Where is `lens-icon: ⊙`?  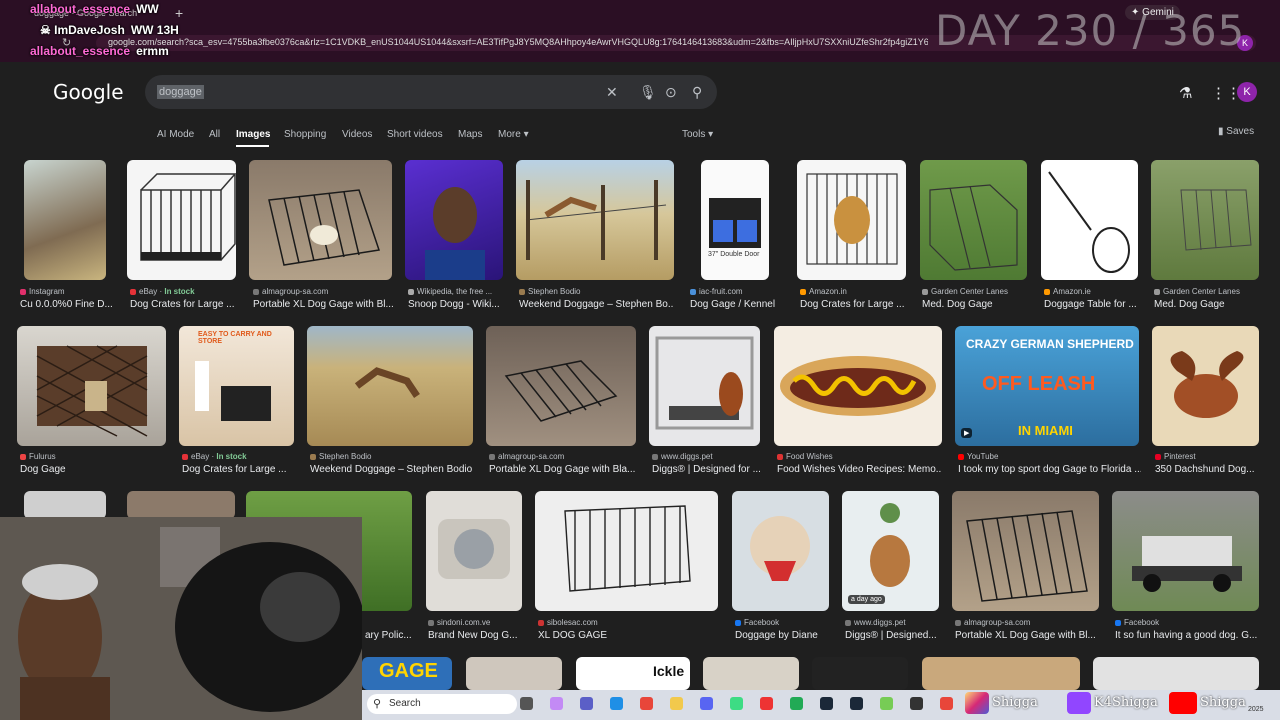
lens-icon: ⊙ is located at coordinates (671, 92).